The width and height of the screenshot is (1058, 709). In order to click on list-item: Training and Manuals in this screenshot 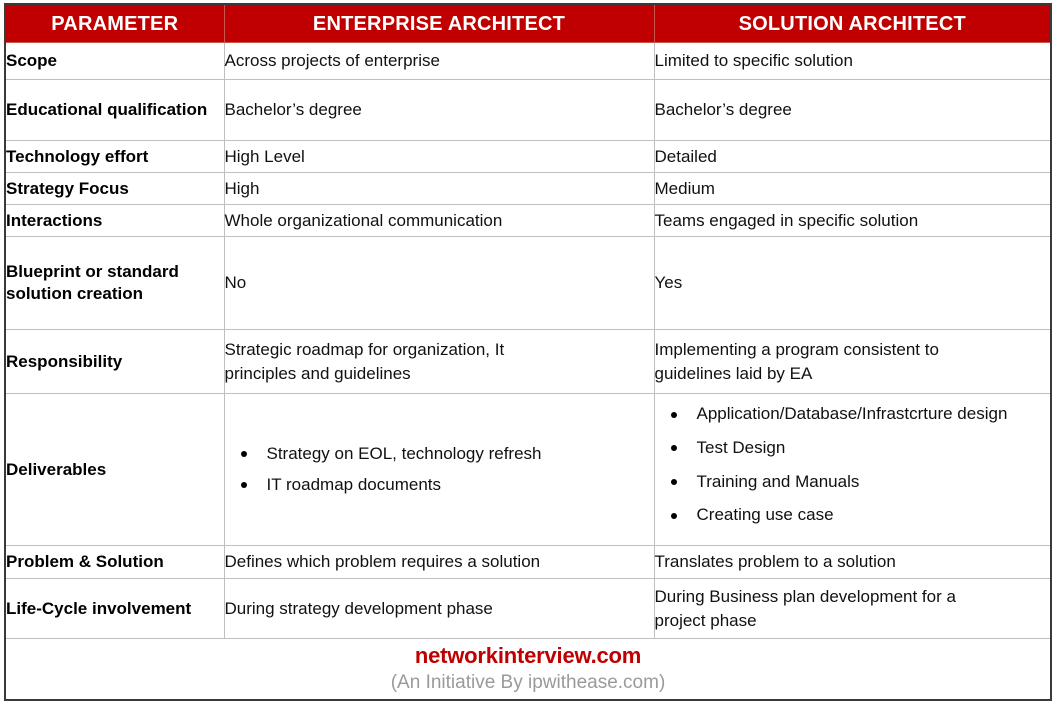, I will do `click(853, 482)`.